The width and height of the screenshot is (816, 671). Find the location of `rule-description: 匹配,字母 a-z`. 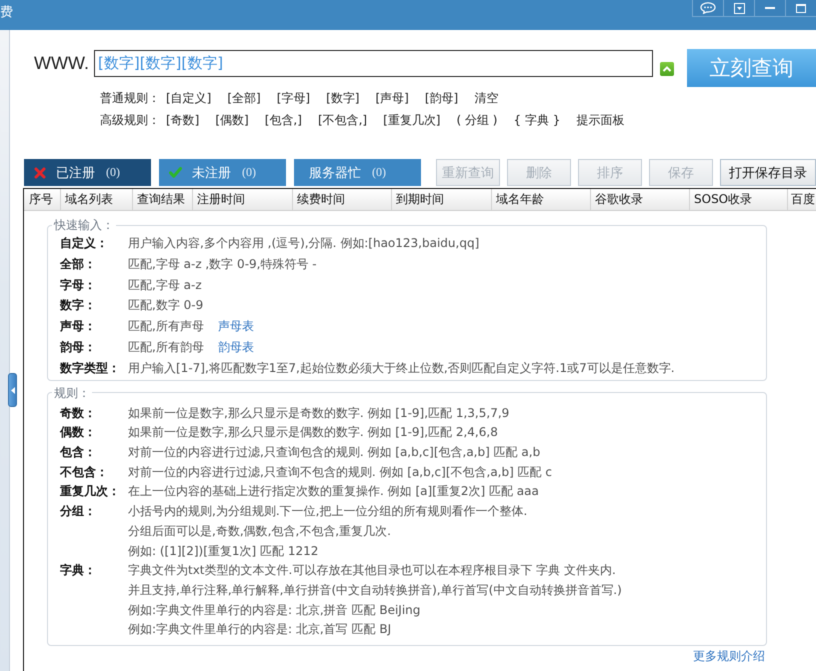

rule-description: 匹配,字母 a-z is located at coordinates (165, 285).